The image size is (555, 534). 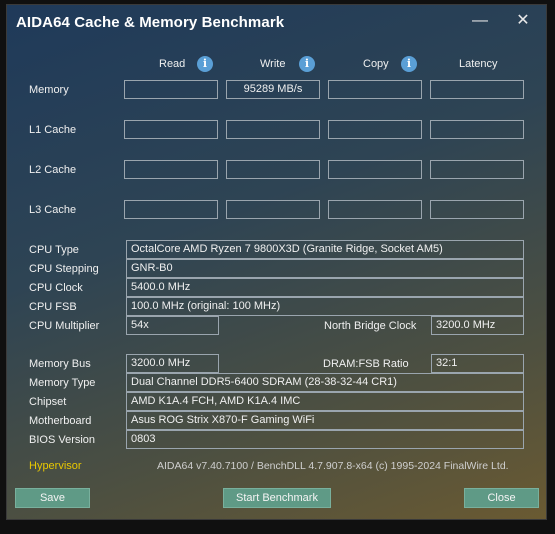 I want to click on start-benchmark-label: Start Benchmark, so click(x=277, y=498).